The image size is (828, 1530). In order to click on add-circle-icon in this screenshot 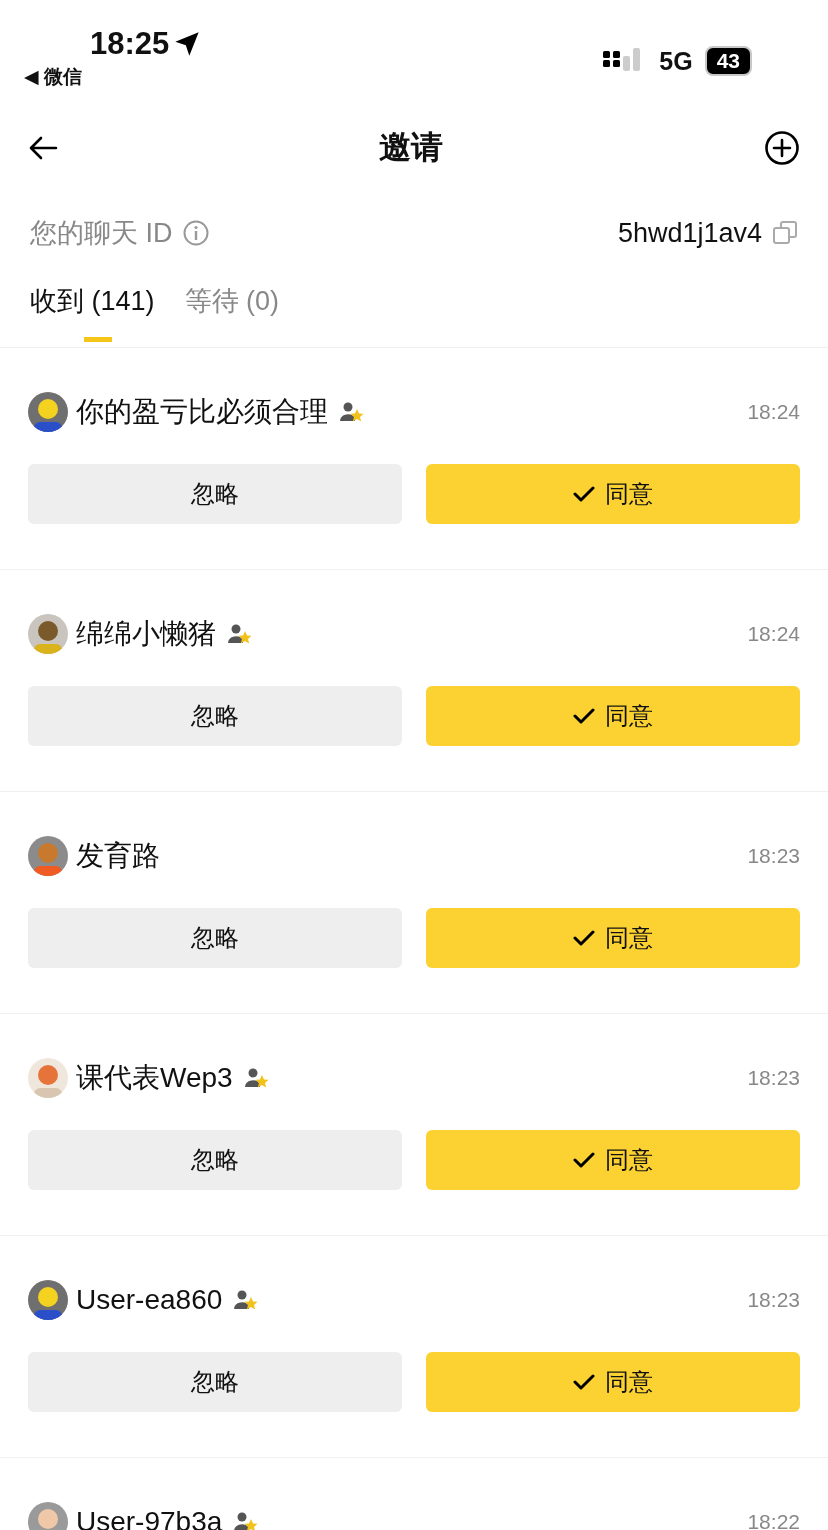, I will do `click(782, 148)`.